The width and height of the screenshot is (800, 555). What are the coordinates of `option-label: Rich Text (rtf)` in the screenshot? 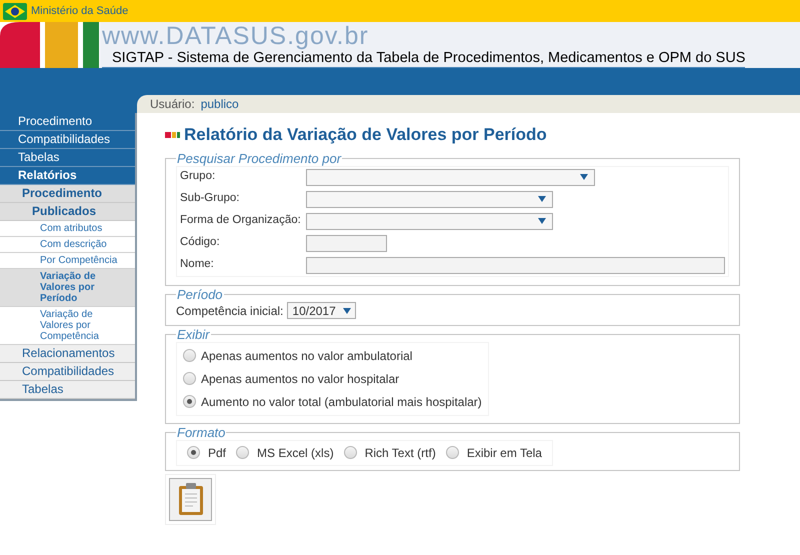 It's located at (400, 453).